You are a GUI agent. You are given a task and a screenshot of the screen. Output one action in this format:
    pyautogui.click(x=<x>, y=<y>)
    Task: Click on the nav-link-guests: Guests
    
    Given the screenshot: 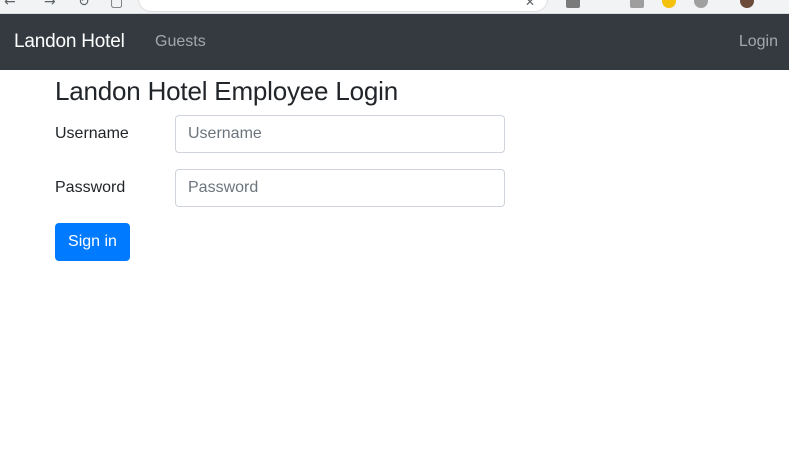 What is the action you would take?
    pyautogui.click(x=180, y=42)
    